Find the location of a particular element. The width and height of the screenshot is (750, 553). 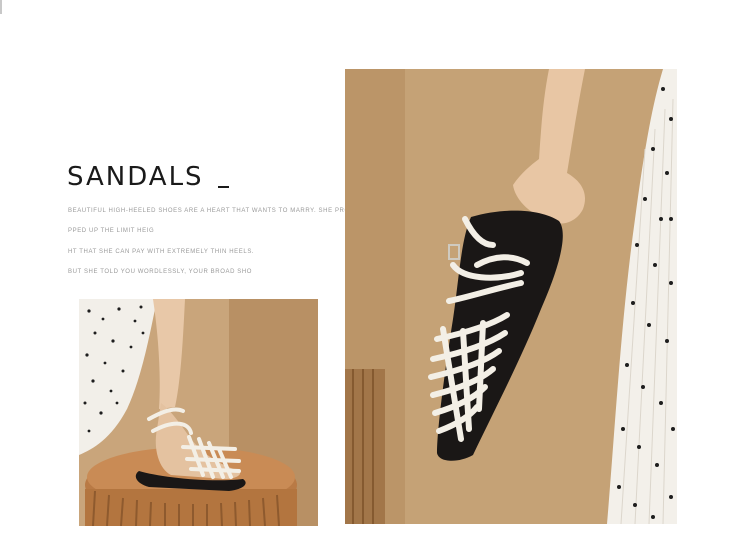

headline: SANDALS is located at coordinates (148, 176).